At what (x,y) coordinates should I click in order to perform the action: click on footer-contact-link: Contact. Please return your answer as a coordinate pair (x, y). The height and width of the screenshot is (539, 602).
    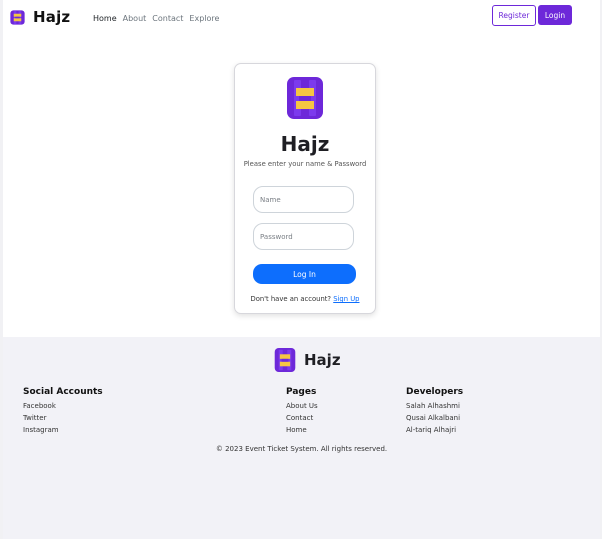
    Looking at the image, I should click on (302, 418).